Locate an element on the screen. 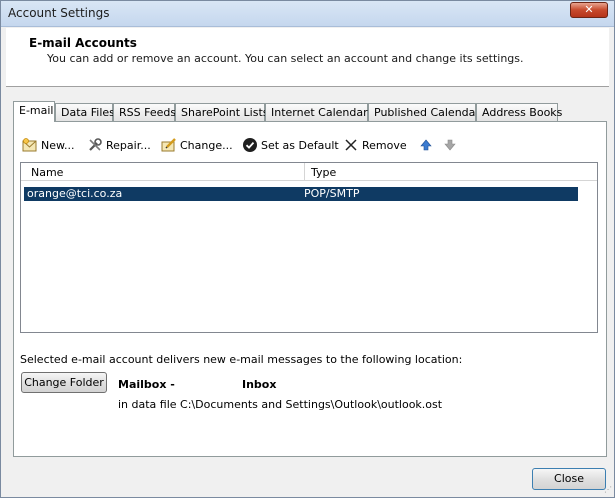 This screenshot has height=498, width=615. set-as-default-button: Set as Default is located at coordinates (290, 145).